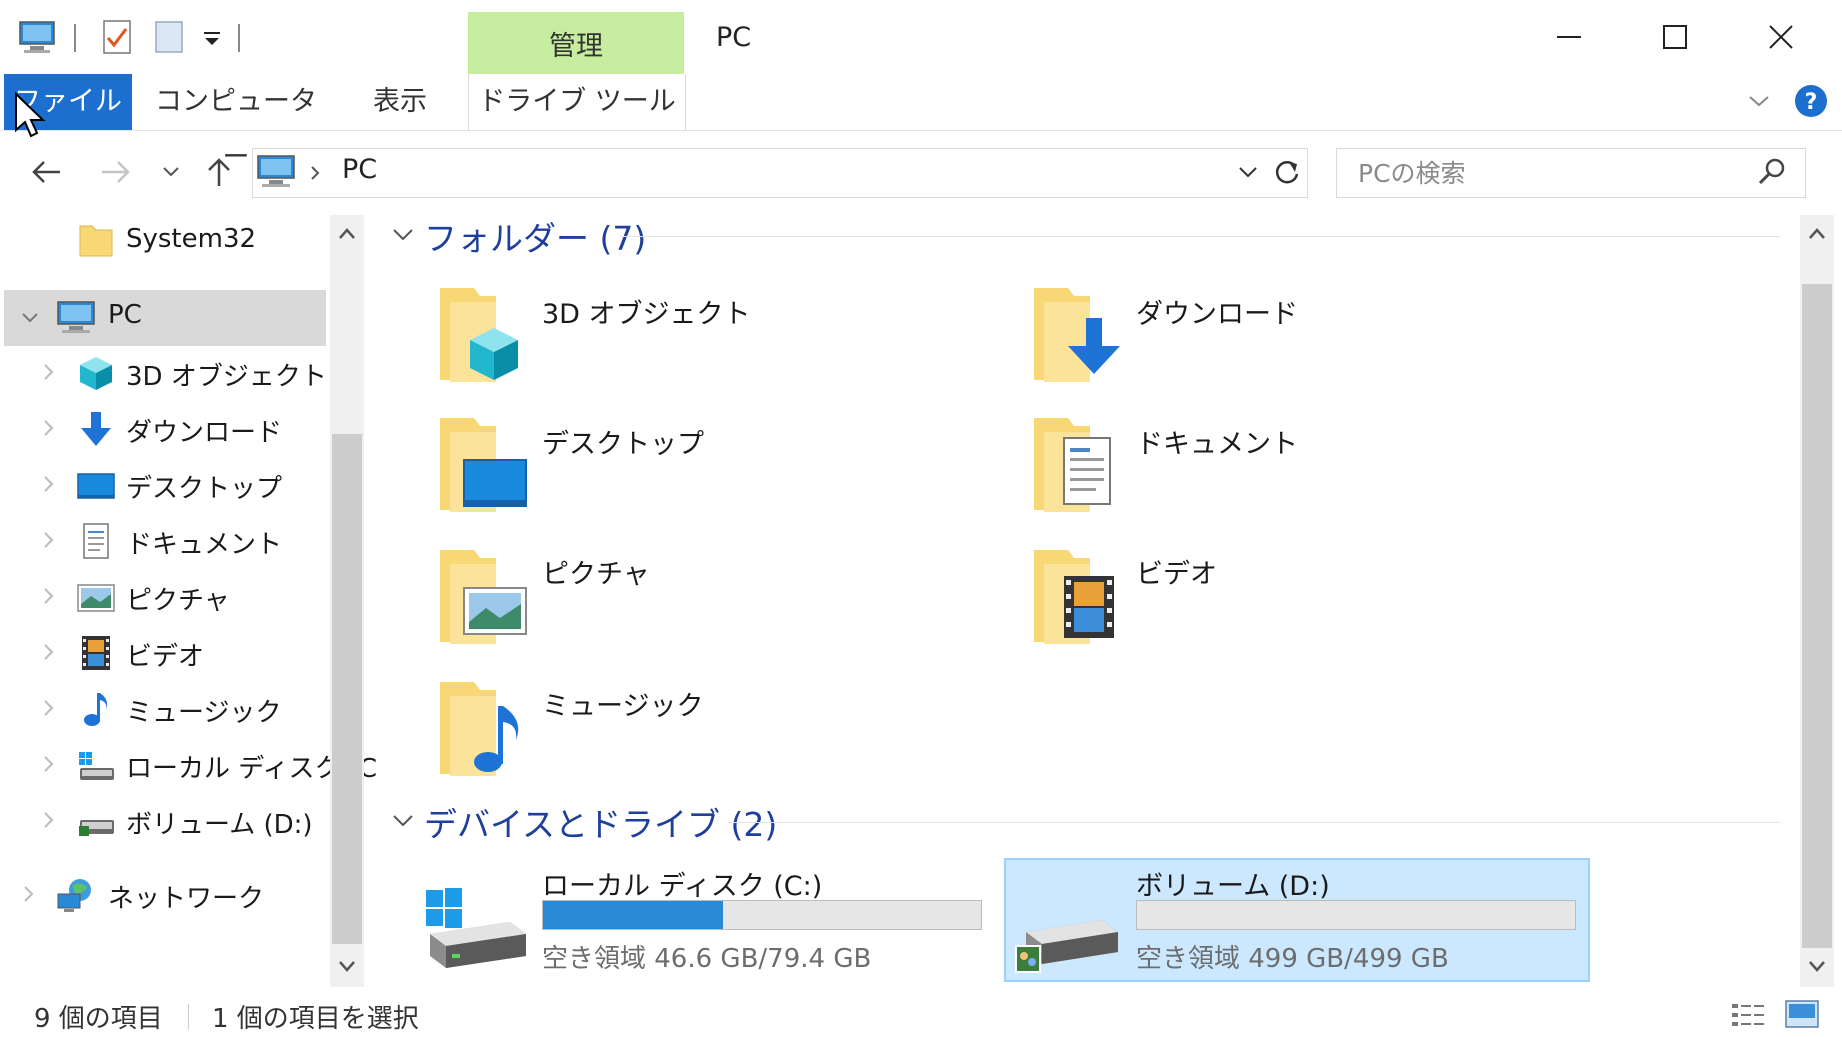  What do you see at coordinates (403, 235) in the screenshot?
I see `folders-collapse-chevron-icon` at bounding box center [403, 235].